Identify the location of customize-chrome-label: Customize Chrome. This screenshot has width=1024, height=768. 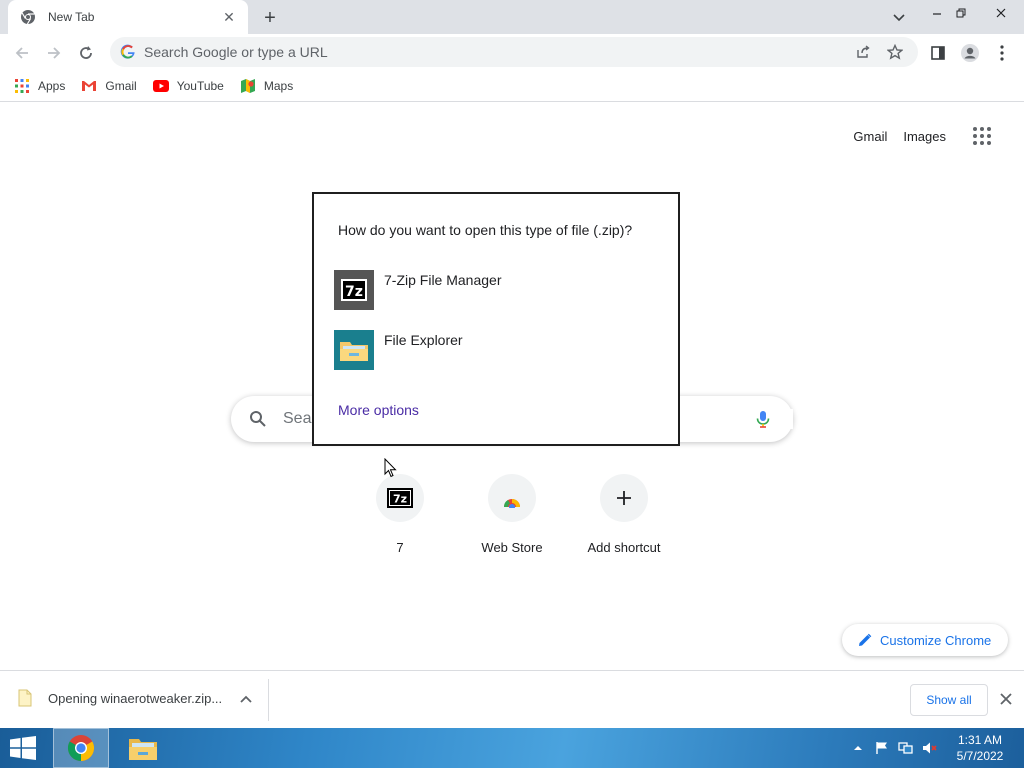
(936, 640).